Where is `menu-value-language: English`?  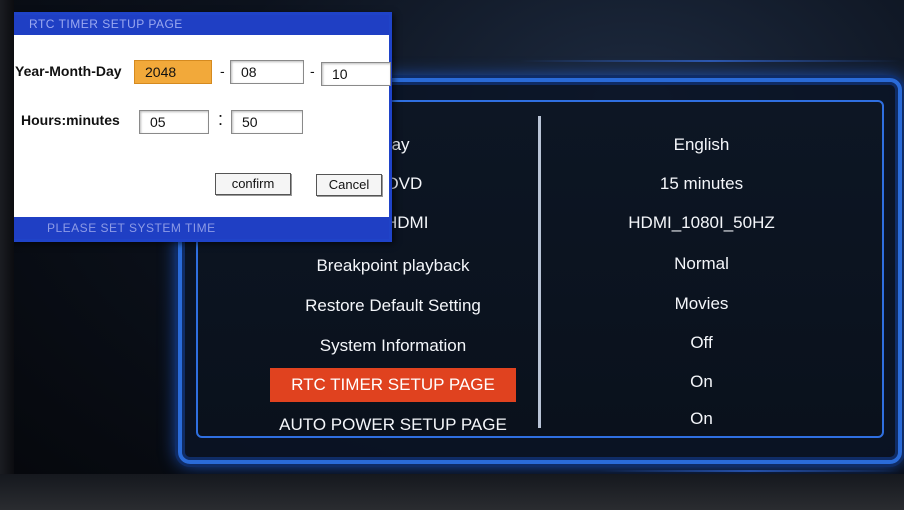 menu-value-language: English is located at coordinates (701, 145).